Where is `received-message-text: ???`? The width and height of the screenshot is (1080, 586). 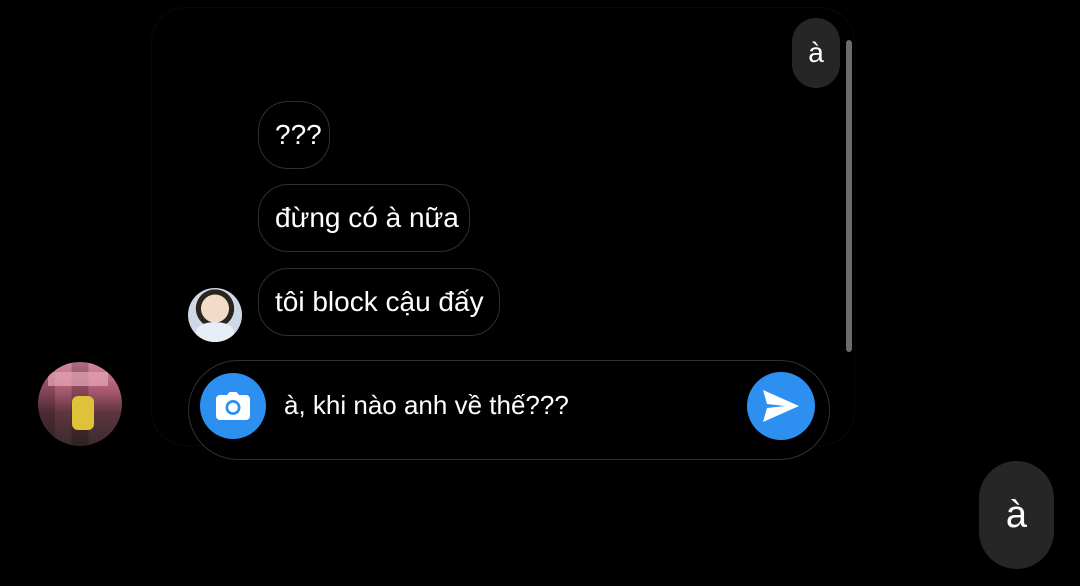
received-message-text: ??? is located at coordinates (298, 134).